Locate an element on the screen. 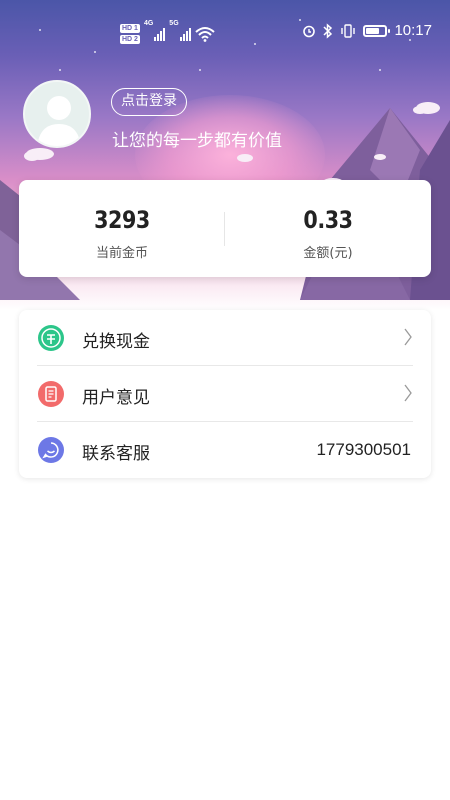 The width and height of the screenshot is (450, 800). network-type-label: 4G is located at coordinates (148, 23).